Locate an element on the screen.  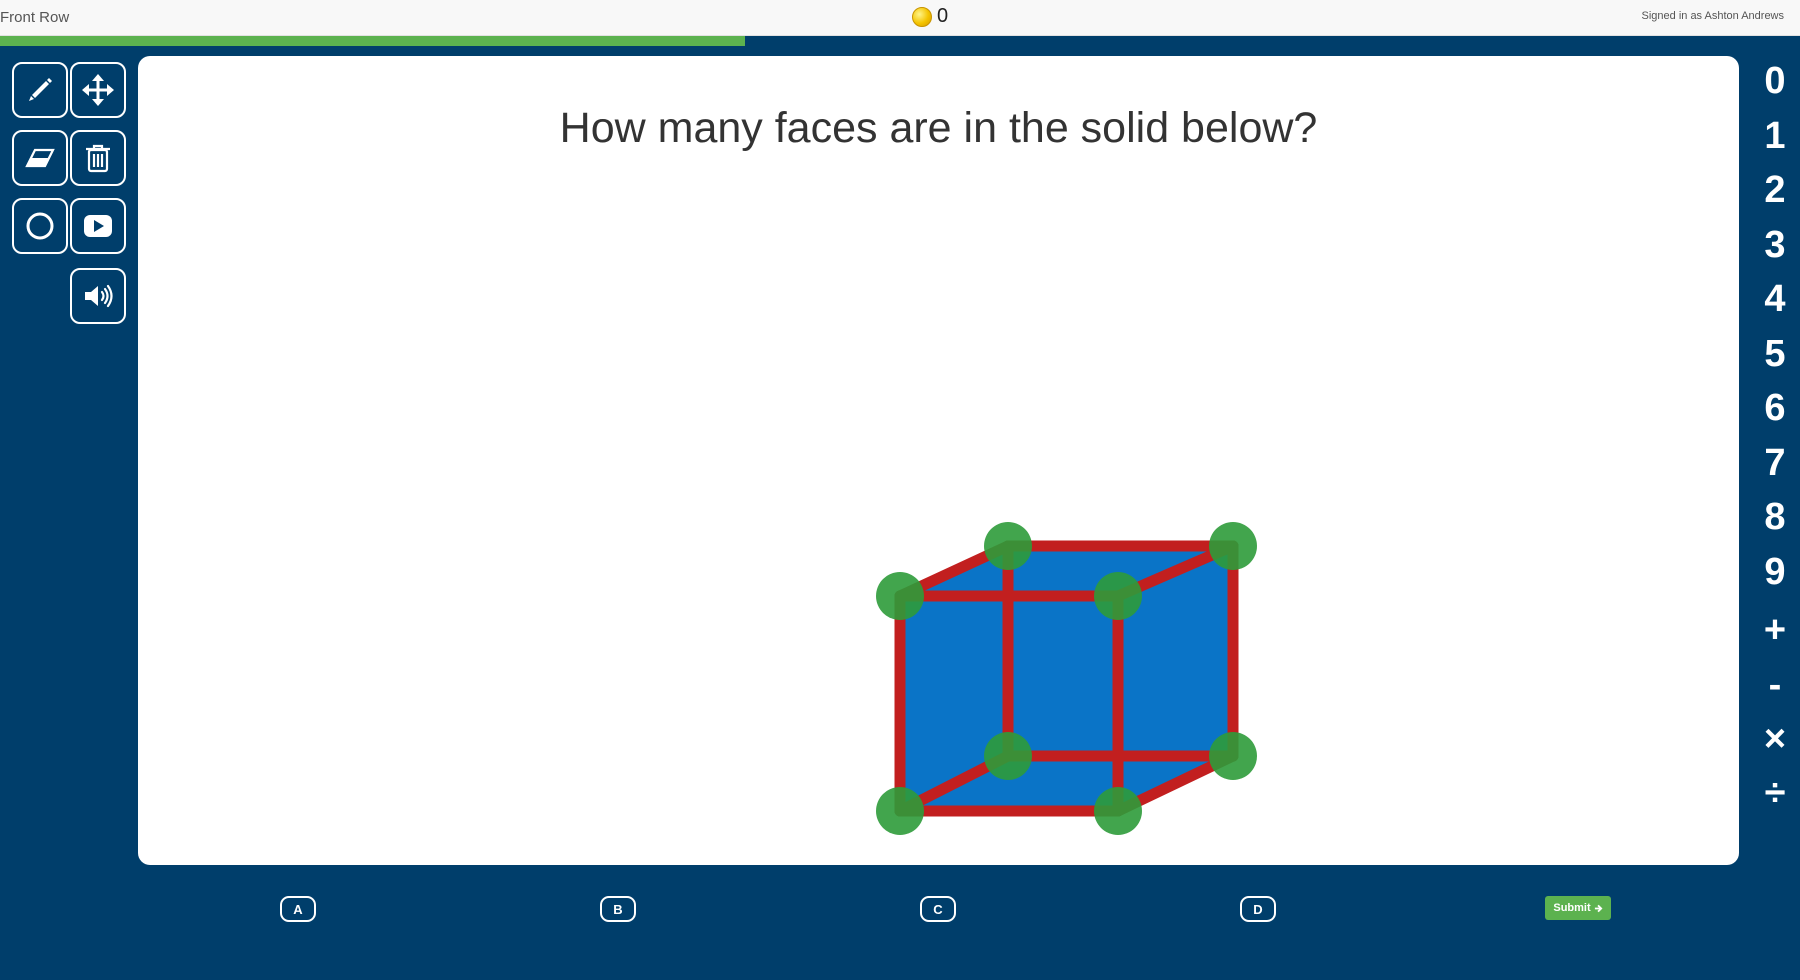
coin-icon is located at coordinates (922, 16).